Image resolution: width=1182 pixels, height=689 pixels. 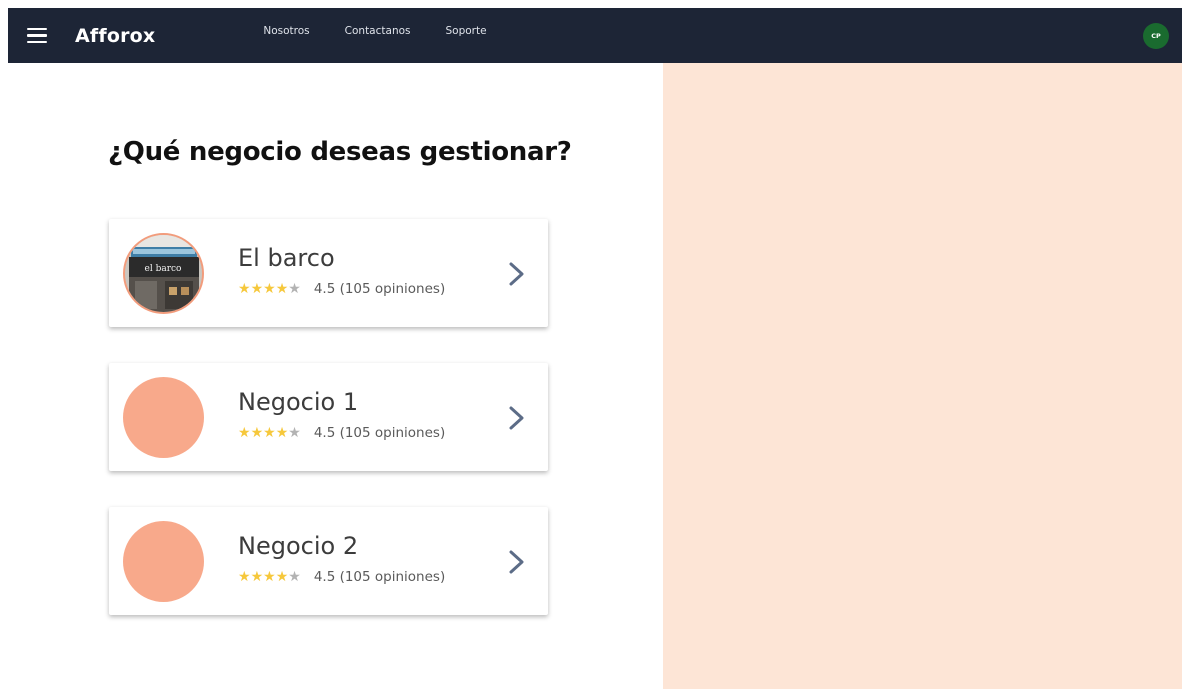 I want to click on main-nav: Nosotros Contactanos Soporte, so click(x=374, y=33).